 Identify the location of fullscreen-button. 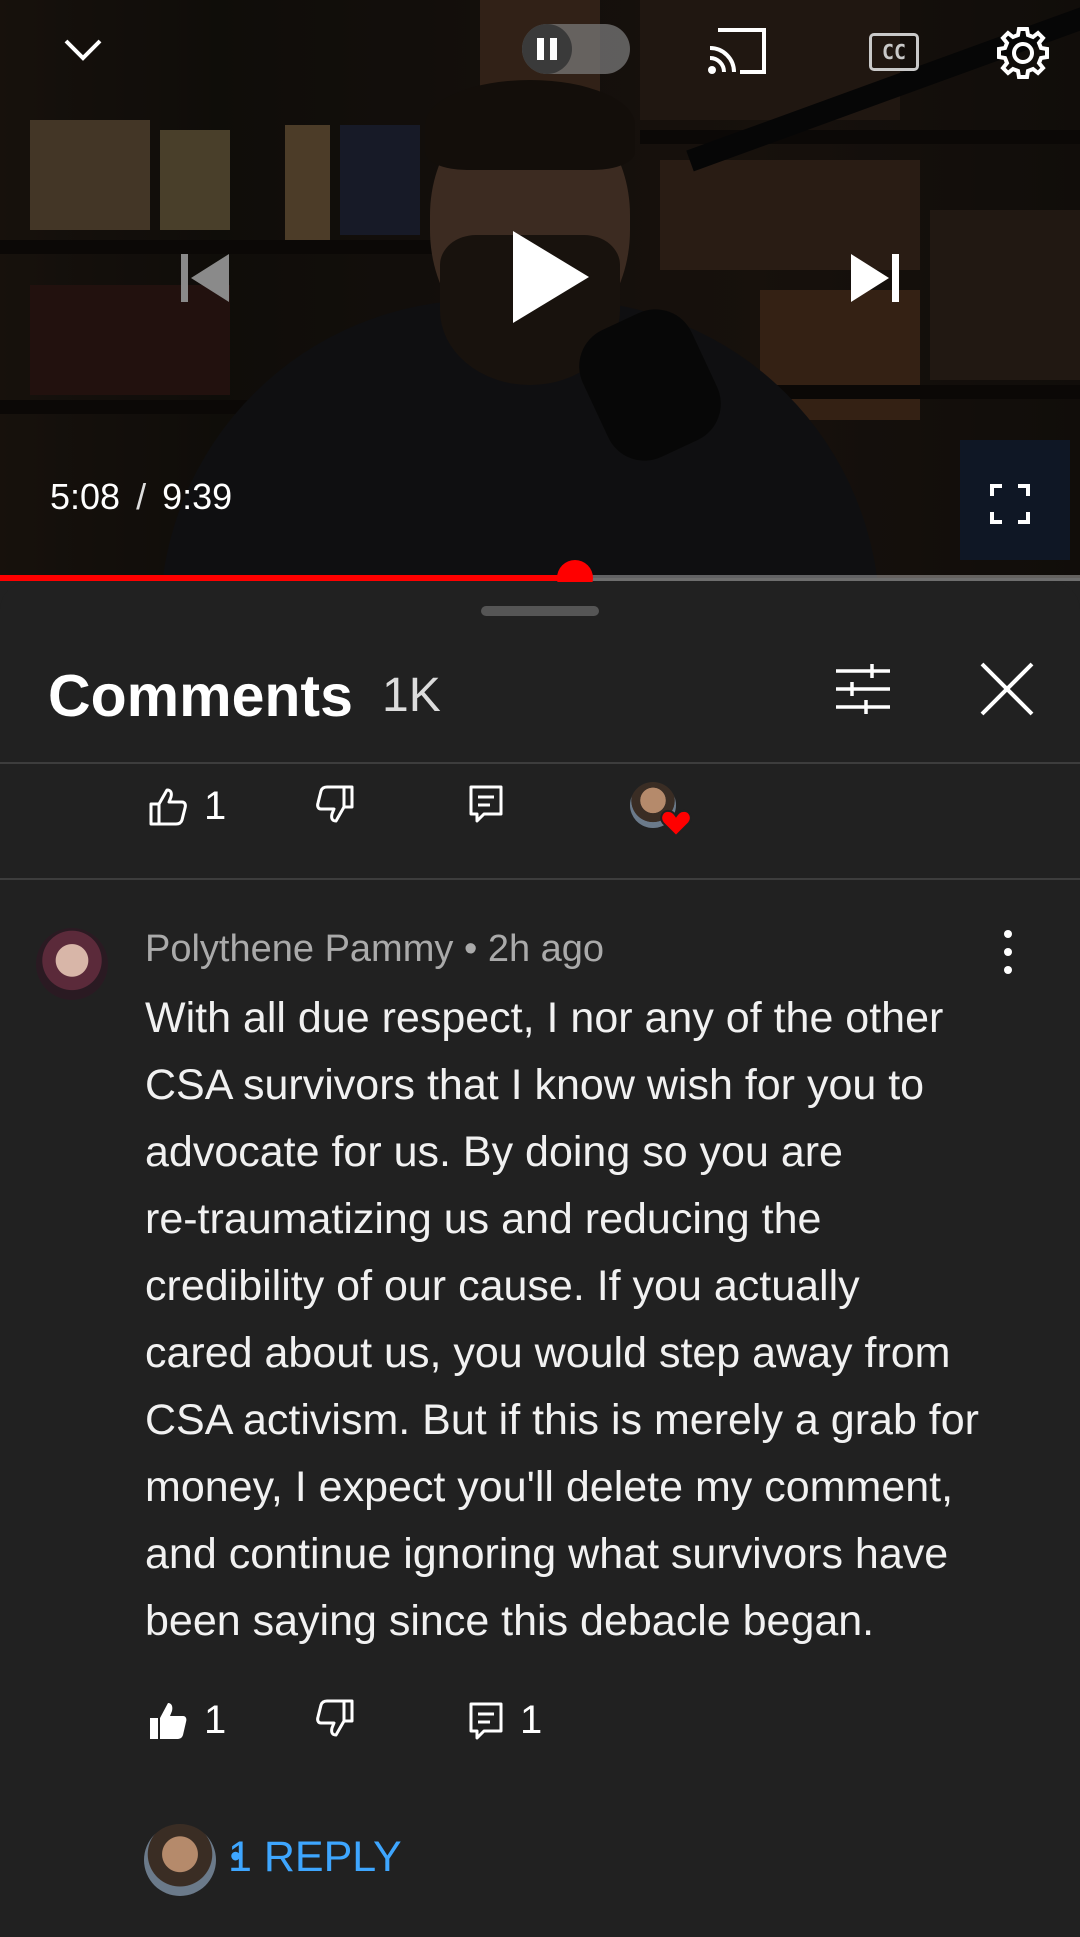
(1010, 504).